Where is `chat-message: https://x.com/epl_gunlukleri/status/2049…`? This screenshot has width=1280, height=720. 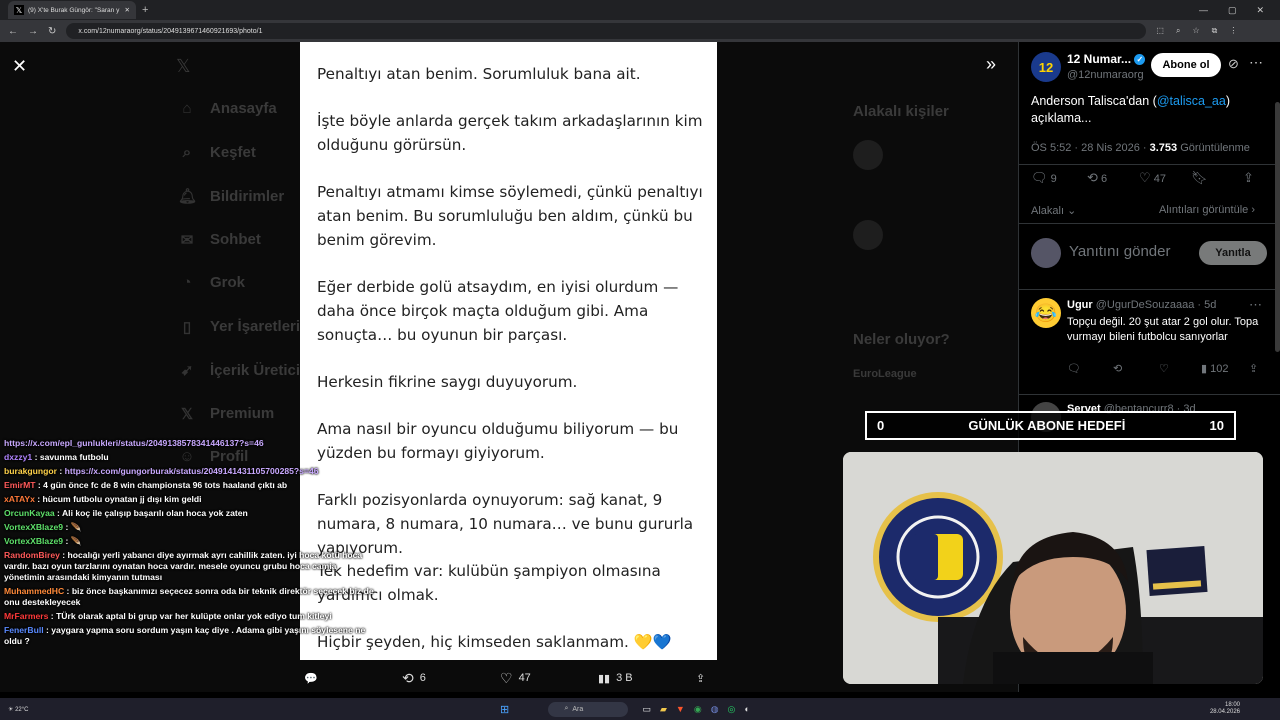
chat-message: https://x.com/epl_gunlukleri/status/2049… is located at coordinates (190, 443).